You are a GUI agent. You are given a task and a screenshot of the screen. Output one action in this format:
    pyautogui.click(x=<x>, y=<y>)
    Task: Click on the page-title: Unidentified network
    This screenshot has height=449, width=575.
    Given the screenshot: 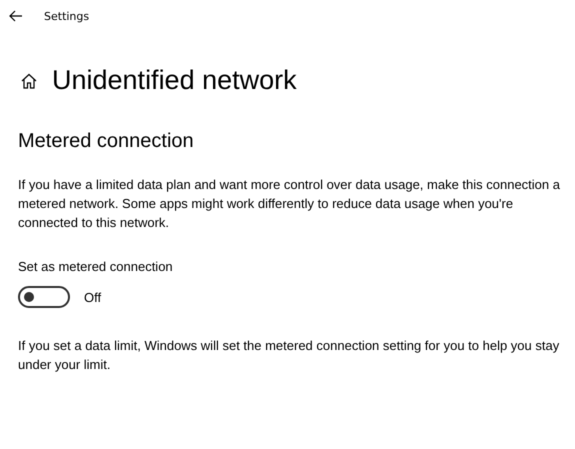 What is the action you would take?
    pyautogui.click(x=174, y=80)
    